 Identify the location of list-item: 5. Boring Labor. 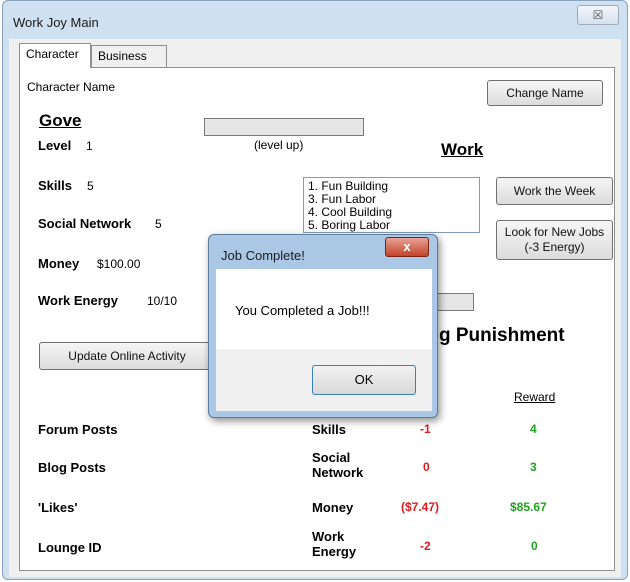
(391, 225).